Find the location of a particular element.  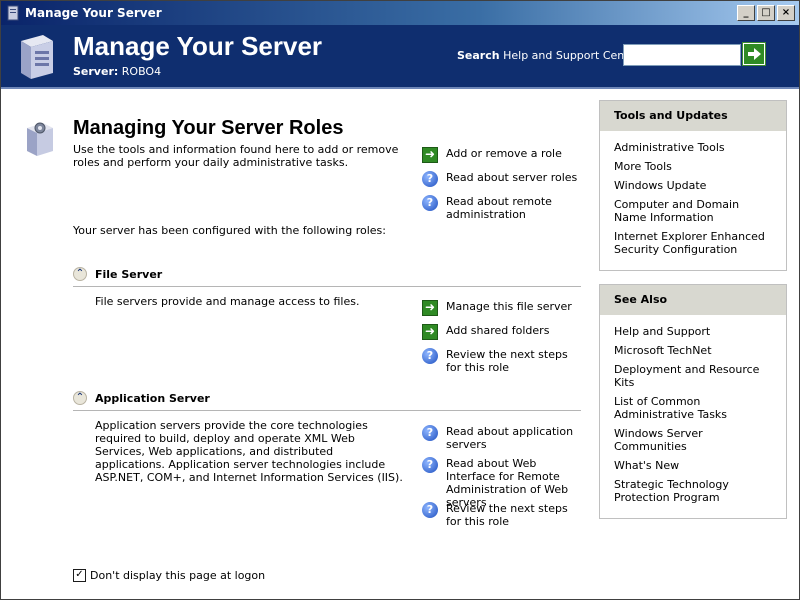

action-label: Read about server roles is located at coordinates (512, 177).